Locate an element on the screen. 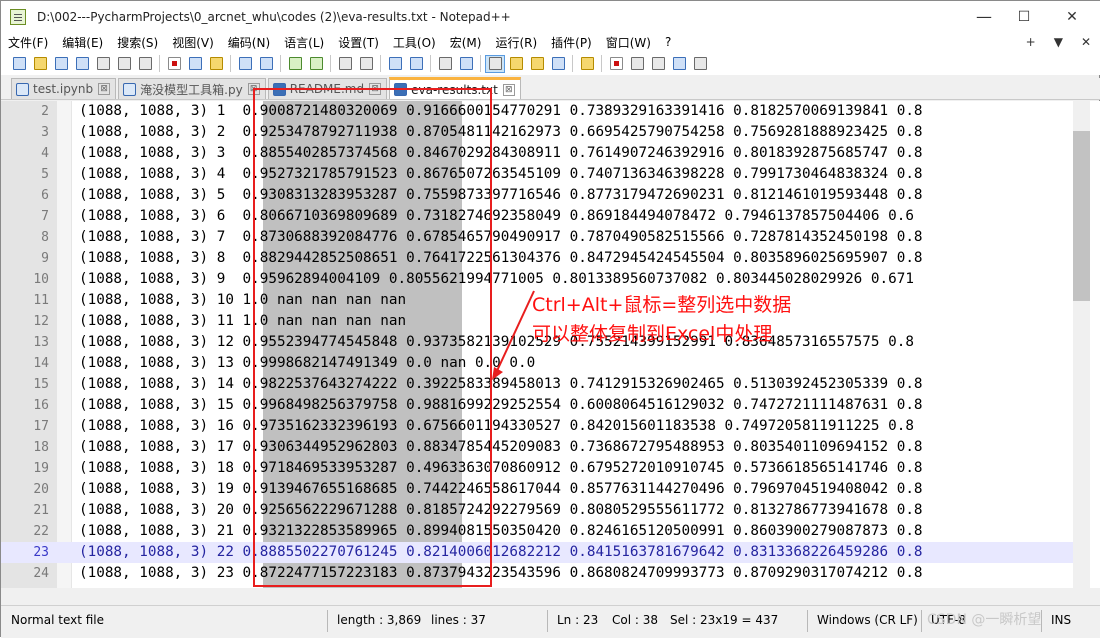 The image size is (1100, 638). status-ins: INS is located at coordinates (1061, 620).